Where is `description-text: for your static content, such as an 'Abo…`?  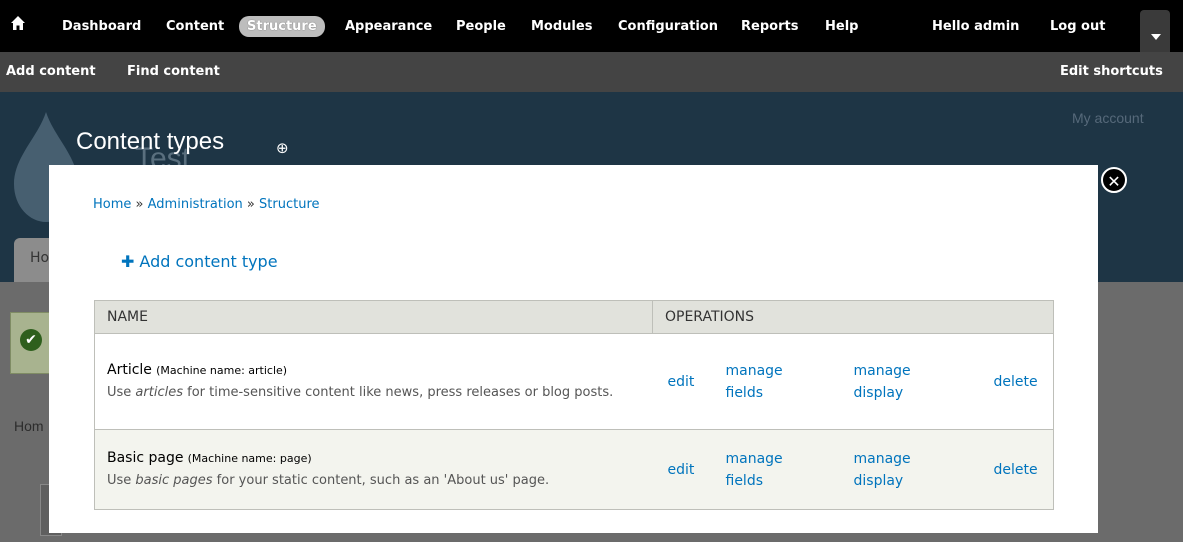
description-text: for your static content, such as an 'Abo… is located at coordinates (381, 480).